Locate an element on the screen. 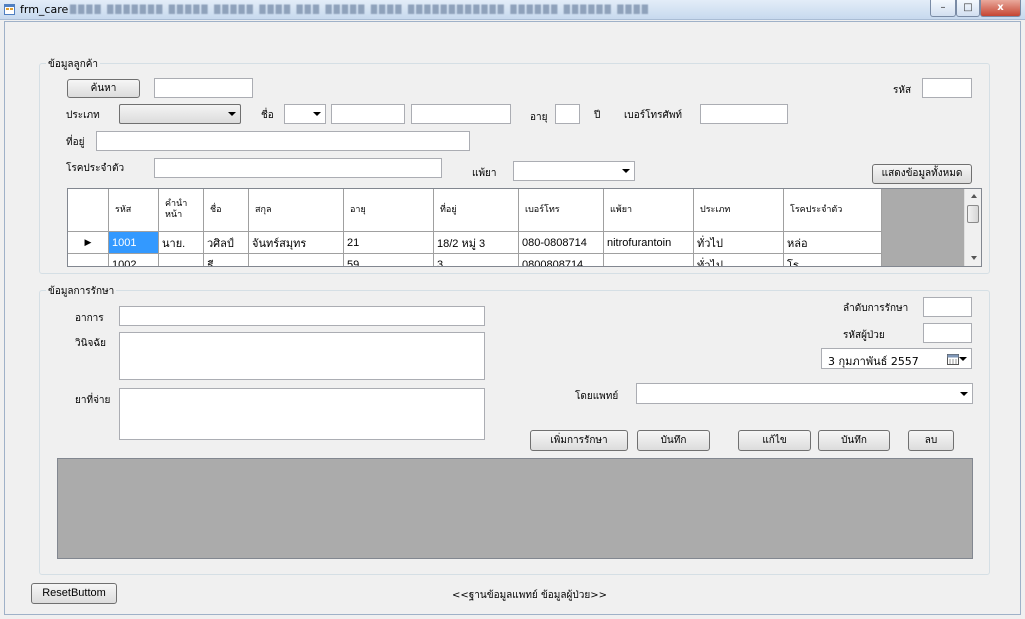 The height and width of the screenshot is (619, 1025). scroll-up-icon is located at coordinates (974, 196).